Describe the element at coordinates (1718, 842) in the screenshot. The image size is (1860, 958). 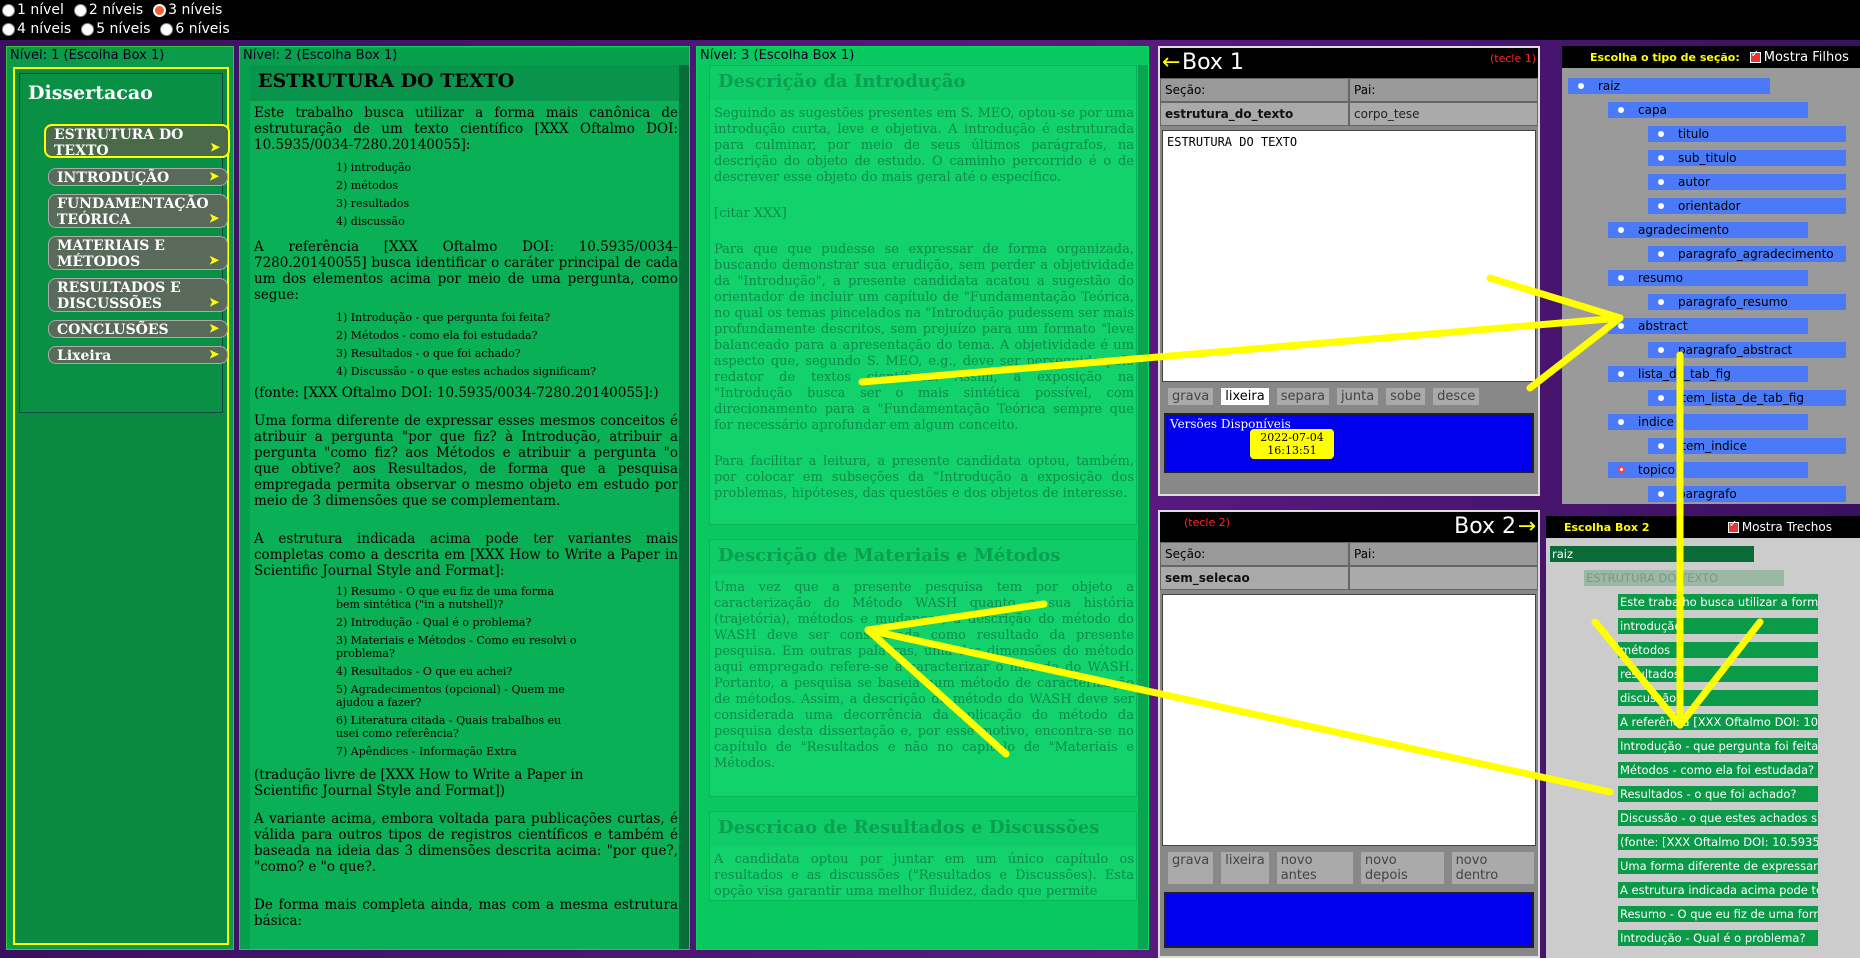
I see `box2-tree-node: (fonte: [XXX Oftalmo DOI: 10.5935/0` at that location.